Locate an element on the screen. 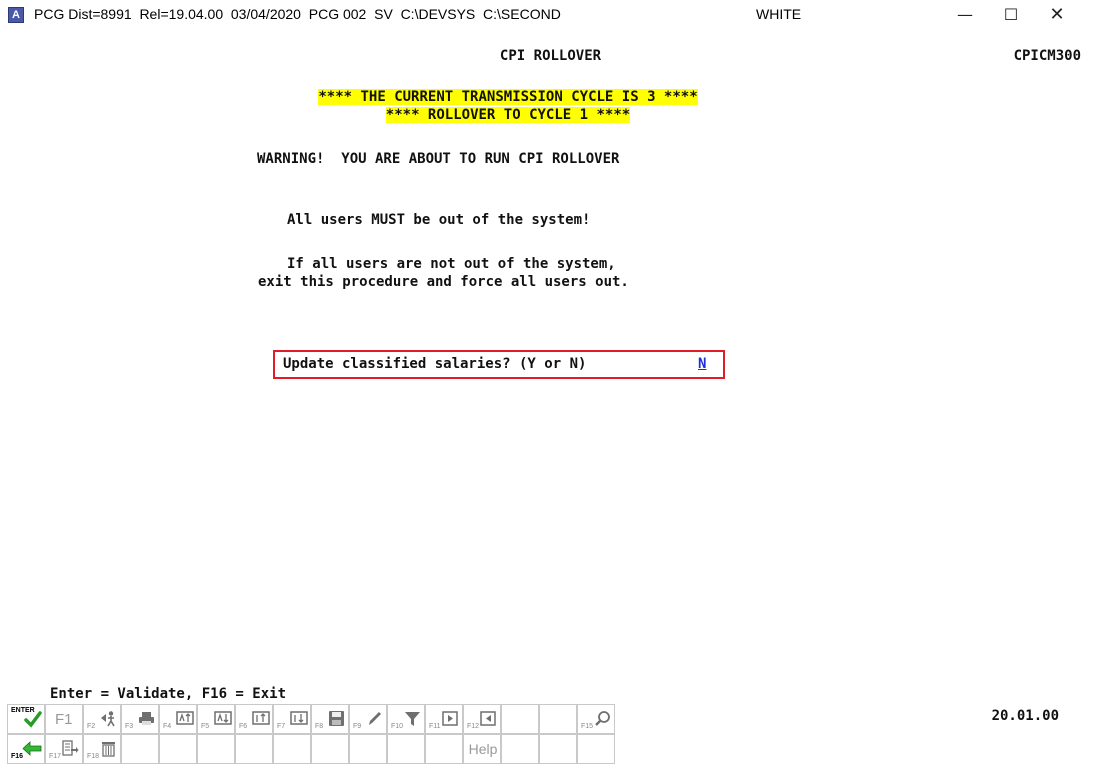 The width and height of the screenshot is (1101, 765). f15-key: F15 is located at coordinates (596, 719).